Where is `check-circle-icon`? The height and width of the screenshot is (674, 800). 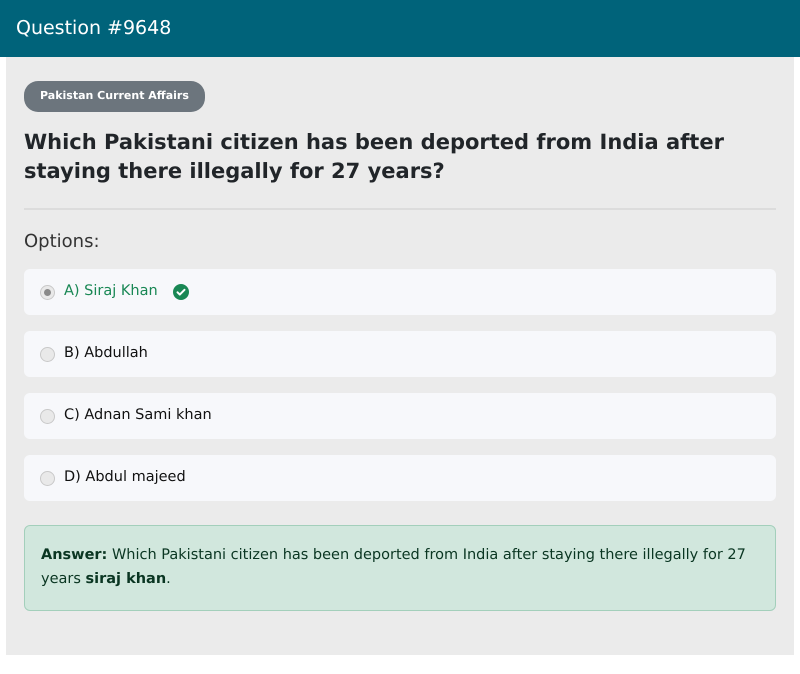
check-circle-icon is located at coordinates (180, 292).